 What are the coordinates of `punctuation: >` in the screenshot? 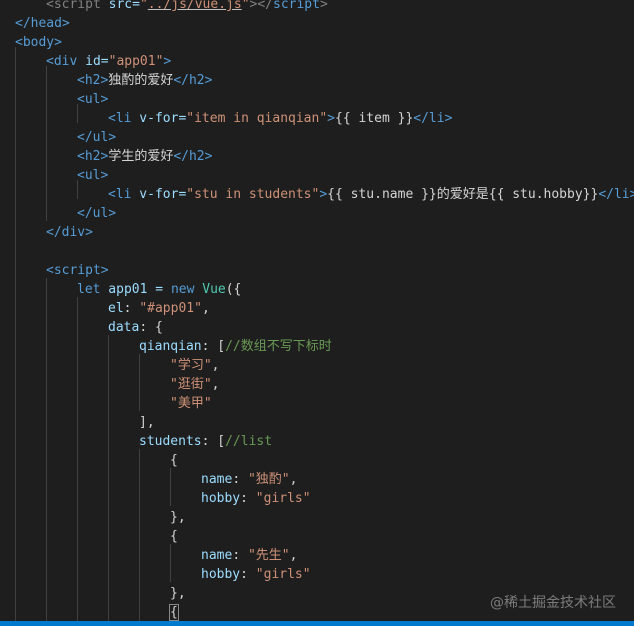 It's located at (323, 6).